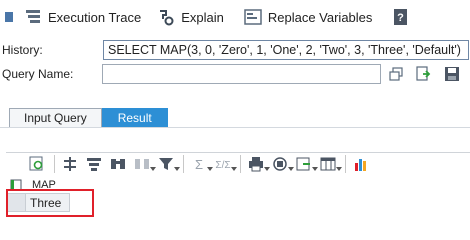  What do you see at coordinates (143, 164) in the screenshot?
I see `find-next-icon` at bounding box center [143, 164].